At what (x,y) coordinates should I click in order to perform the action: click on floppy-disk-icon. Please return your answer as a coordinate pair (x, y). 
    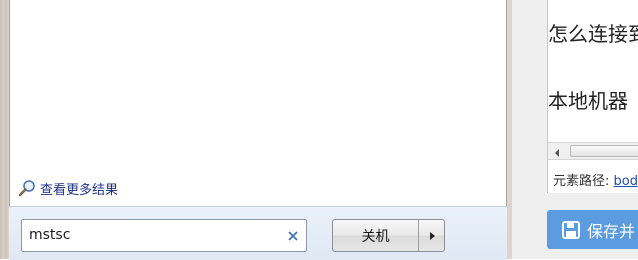
    Looking at the image, I should click on (571, 229).